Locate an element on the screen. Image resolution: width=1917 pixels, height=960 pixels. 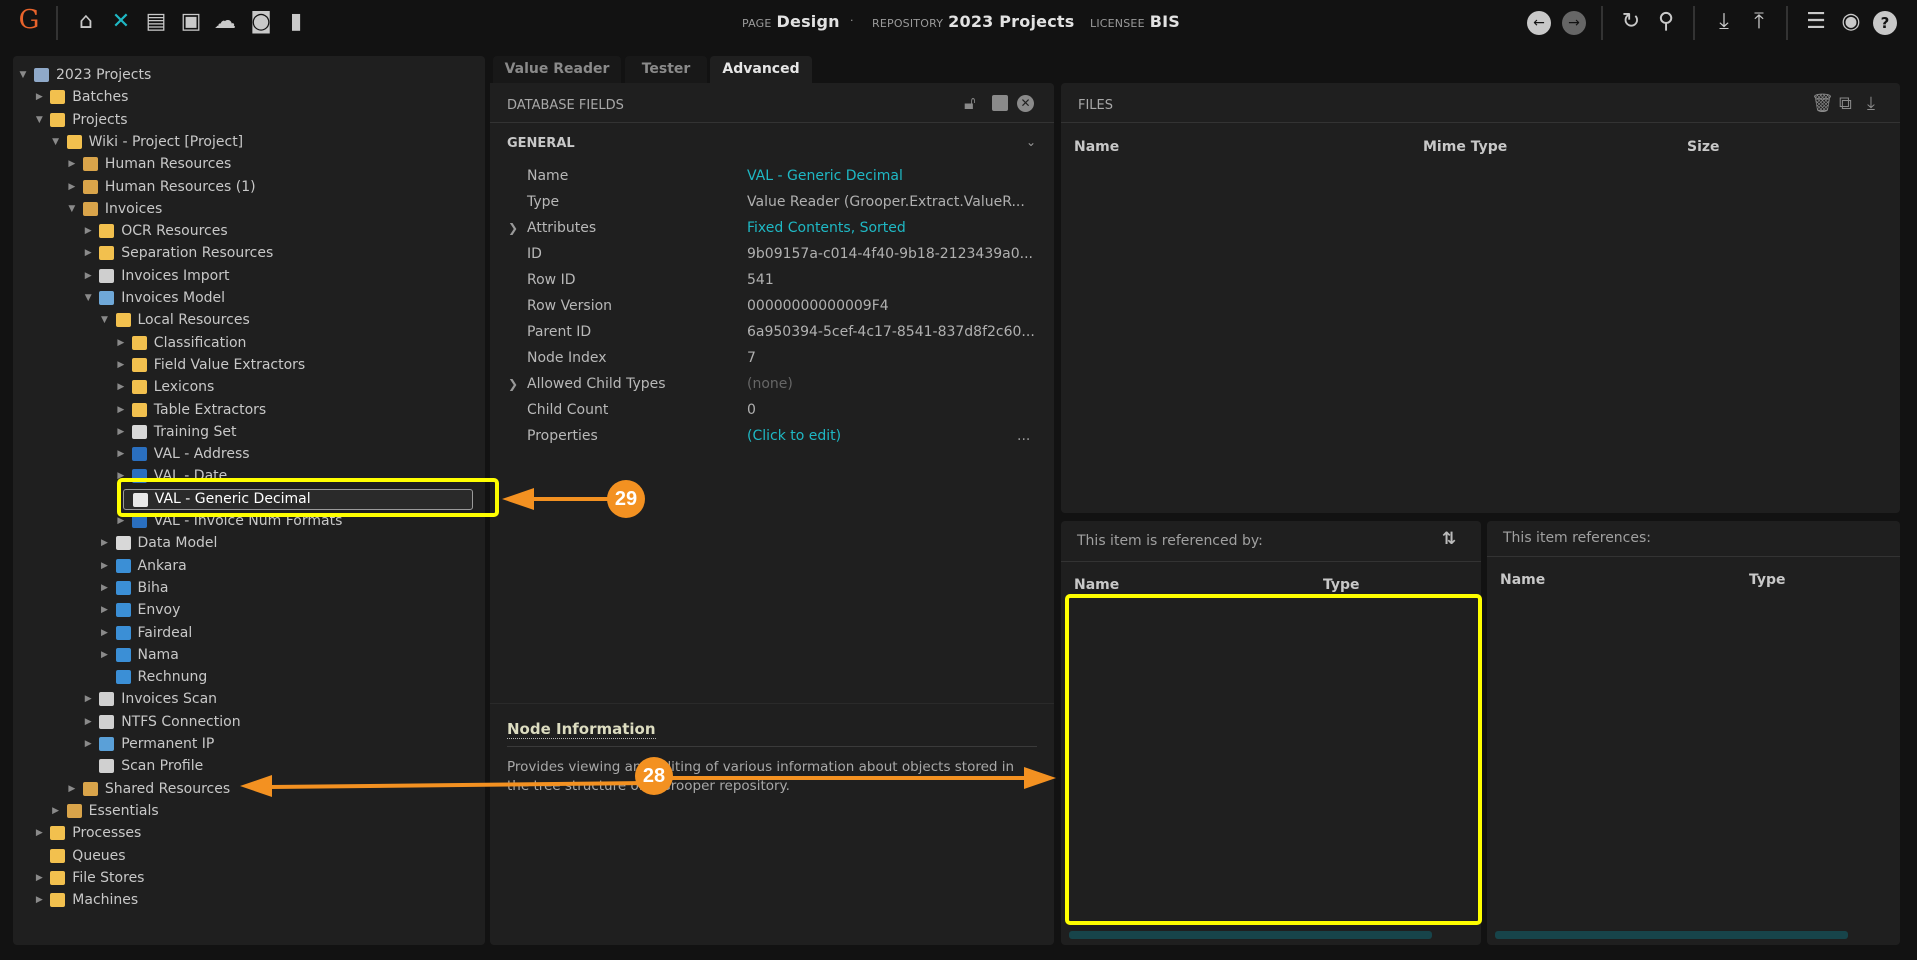
lock-icon: 🔓︎ is located at coordinates (970, 103).